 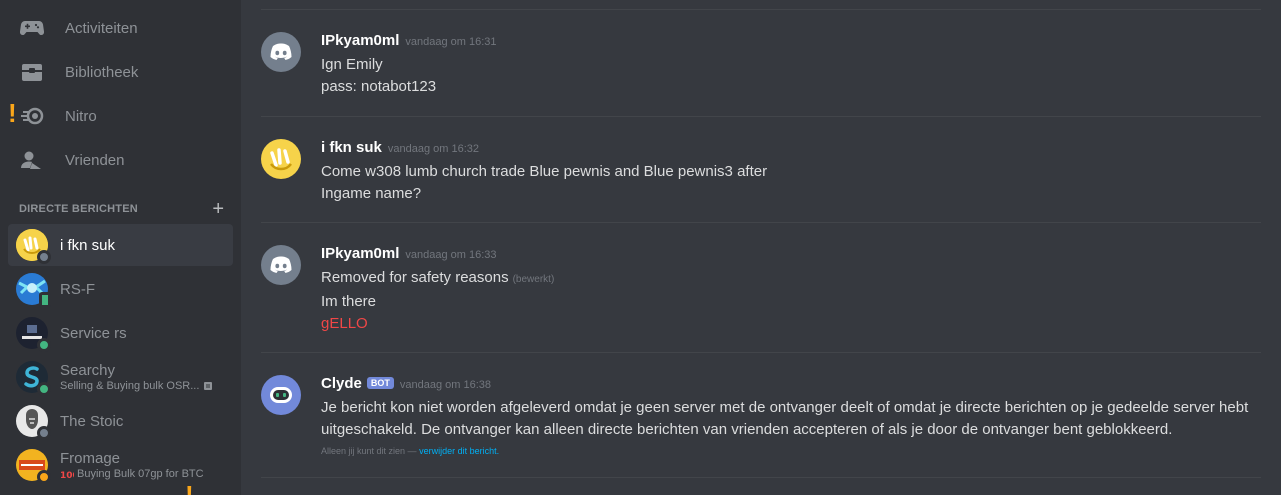 What do you see at coordinates (451, 255) in the screenshot?
I see `message-timestamp: vandaag om 16:33` at bounding box center [451, 255].